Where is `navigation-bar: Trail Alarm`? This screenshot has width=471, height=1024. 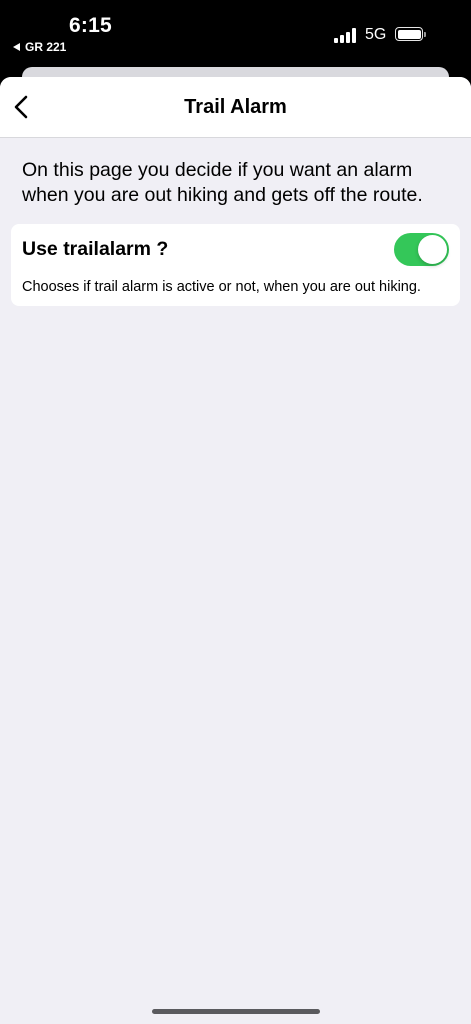 navigation-bar: Trail Alarm is located at coordinates (235, 107).